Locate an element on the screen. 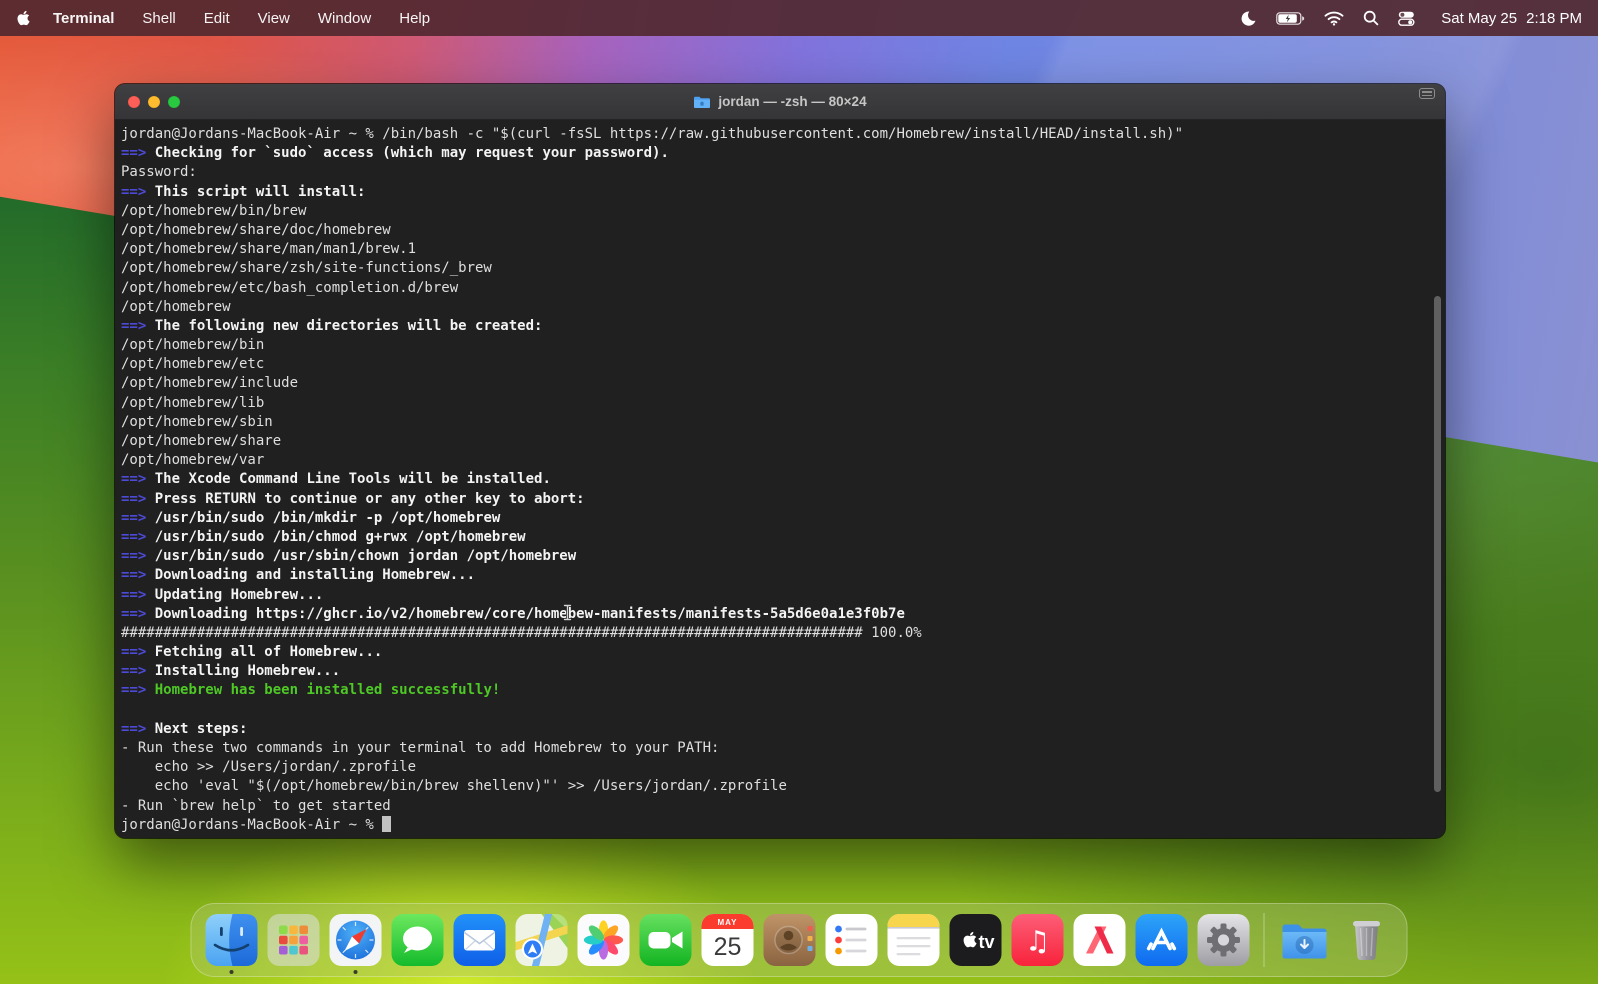 The width and height of the screenshot is (1598, 984). dock-settings is located at coordinates (1223, 940).